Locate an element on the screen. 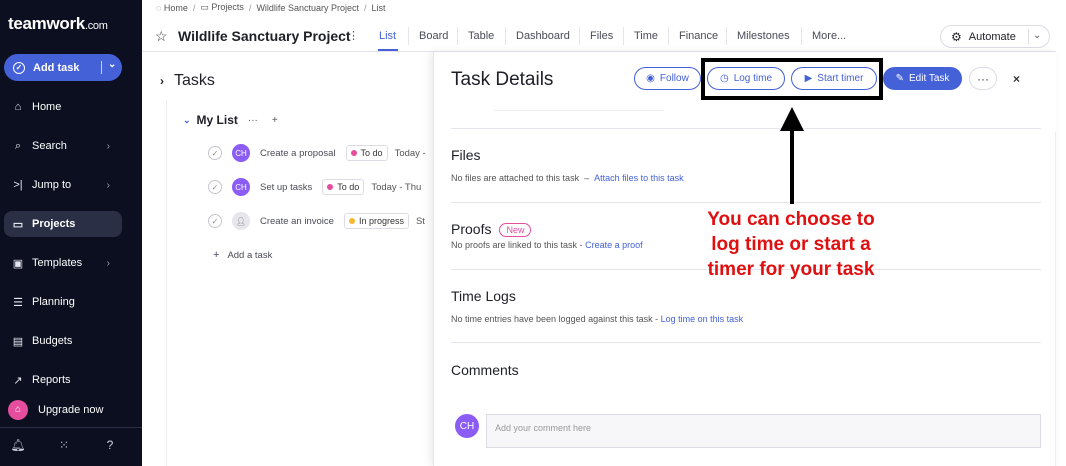 The image size is (1066, 466). tab-finance: Finance is located at coordinates (698, 36).